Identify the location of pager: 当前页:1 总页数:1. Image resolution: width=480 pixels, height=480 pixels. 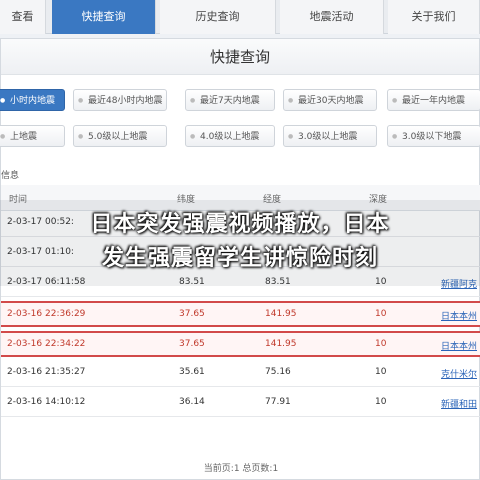
(241, 469).